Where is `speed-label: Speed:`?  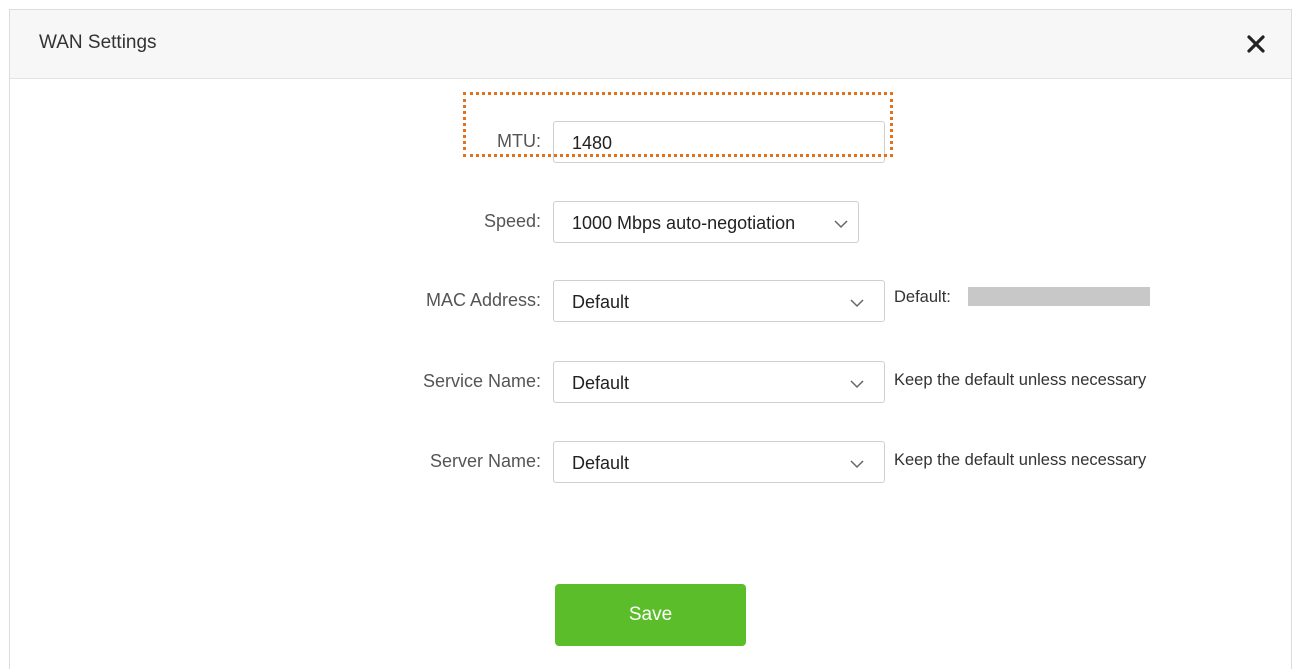
speed-label: Speed: is located at coordinates (512, 221).